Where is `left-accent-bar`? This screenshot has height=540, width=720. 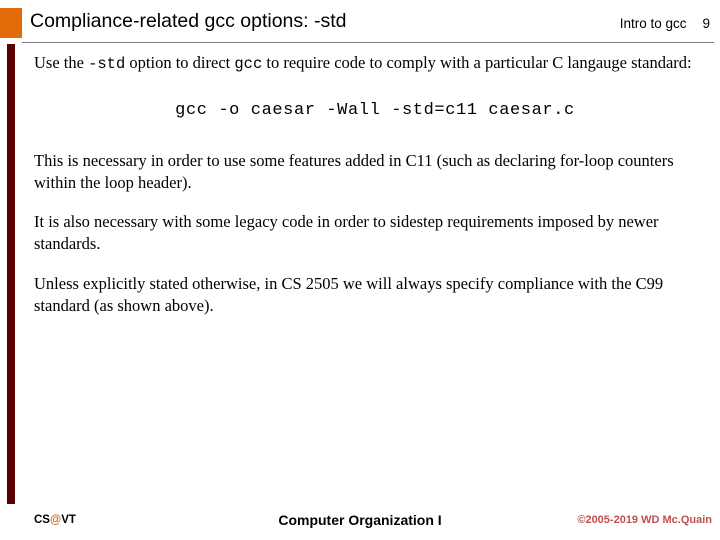 left-accent-bar is located at coordinates (11, 274).